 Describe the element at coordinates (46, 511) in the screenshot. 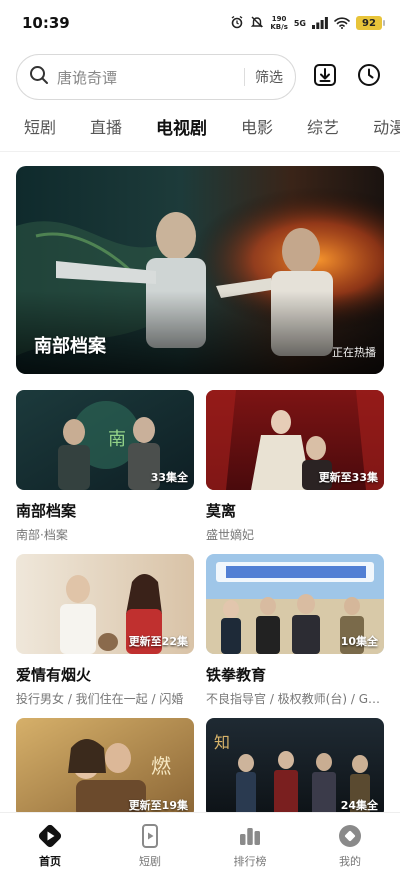

I see `card-title: 南部档案` at that location.